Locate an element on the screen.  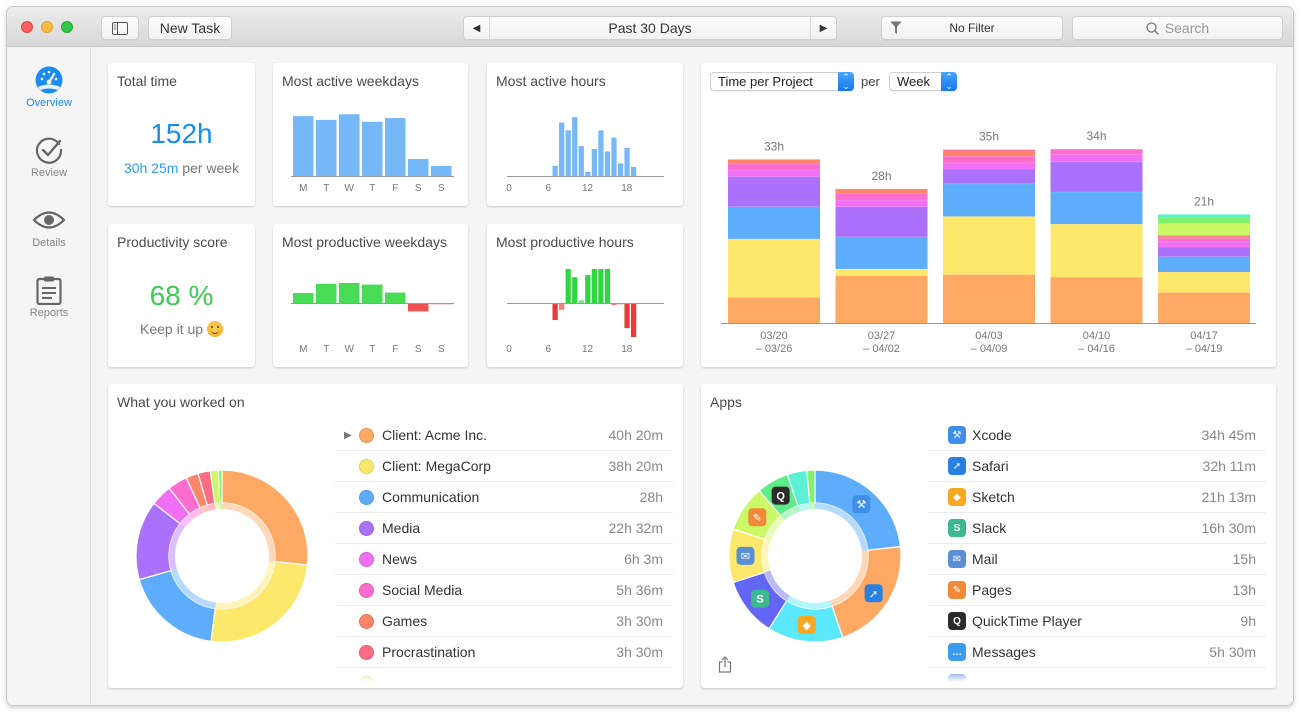
list-item: … Messages 5h 30m is located at coordinates (1097, 652).